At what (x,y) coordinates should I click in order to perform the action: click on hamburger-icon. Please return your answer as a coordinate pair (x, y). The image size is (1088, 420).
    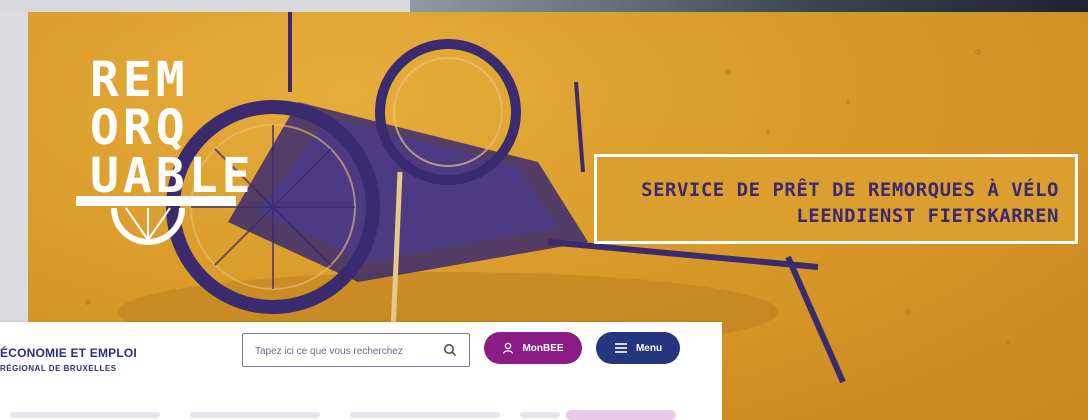
    Looking at the image, I should click on (620, 348).